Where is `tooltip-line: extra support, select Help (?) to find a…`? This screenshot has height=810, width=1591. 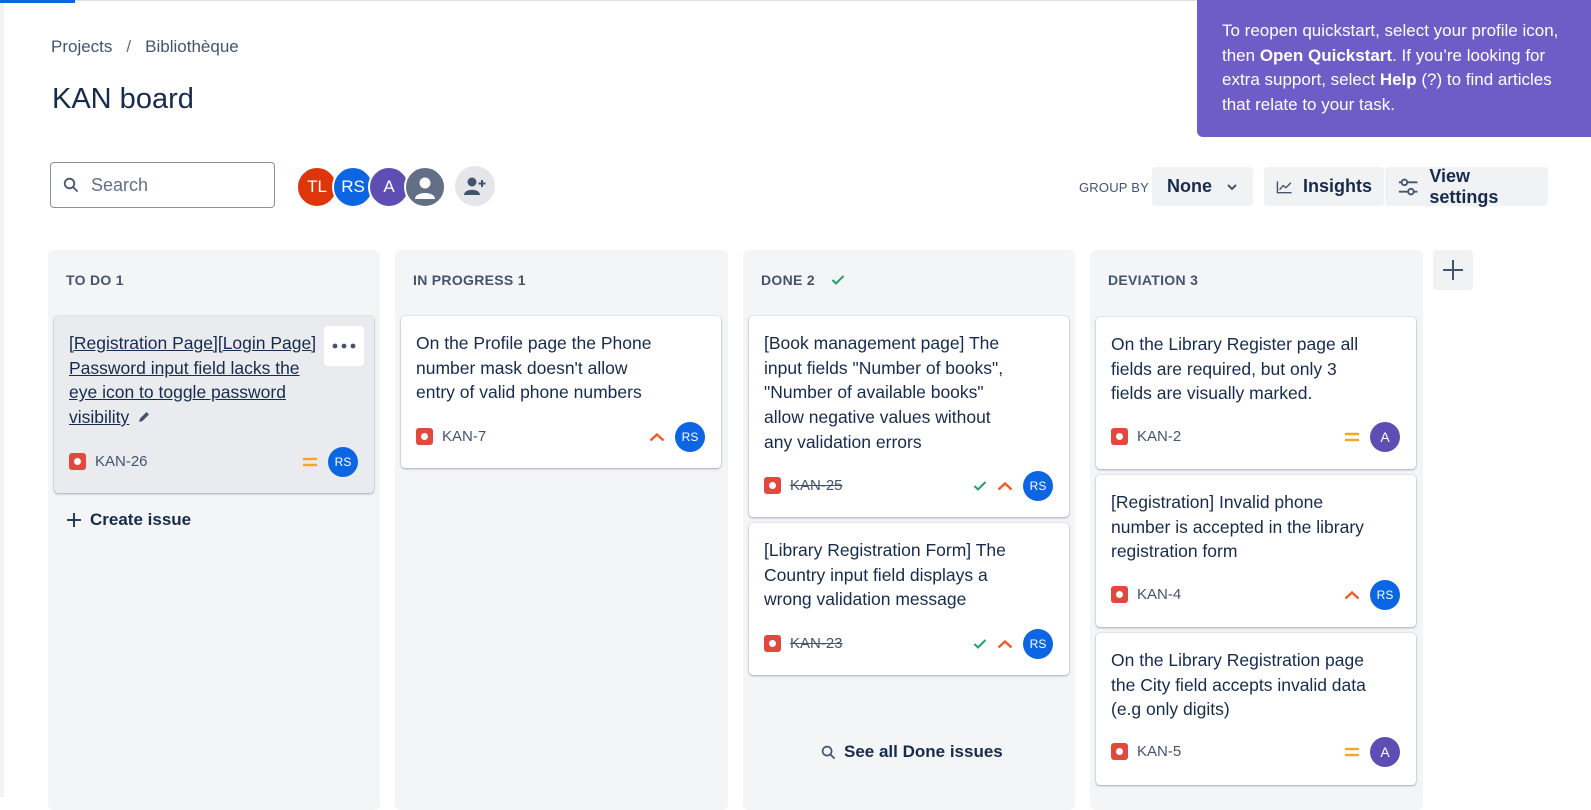 tooltip-line: extra support, select Help (?) to find a… is located at coordinates (1397, 80).